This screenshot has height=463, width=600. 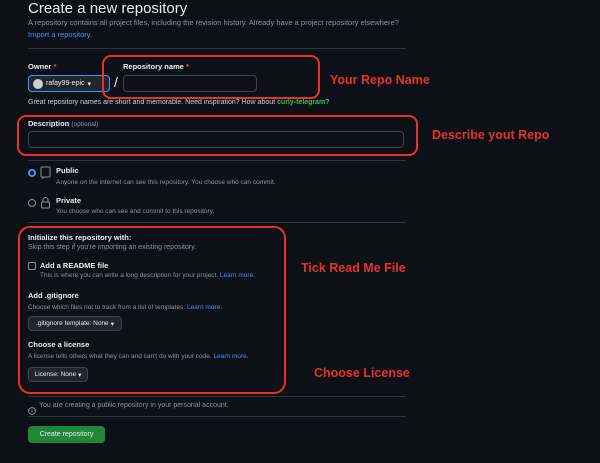 I want to click on lock-icon, so click(x=45, y=202).